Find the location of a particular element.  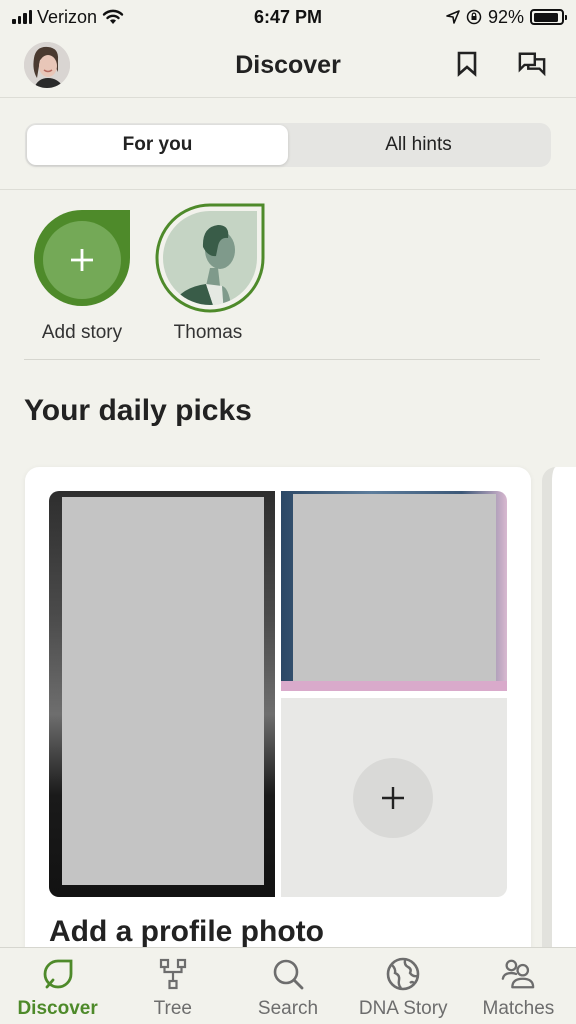

tab-bar: Discover Tree Search DNA Story Matches is located at coordinates (288, 985).